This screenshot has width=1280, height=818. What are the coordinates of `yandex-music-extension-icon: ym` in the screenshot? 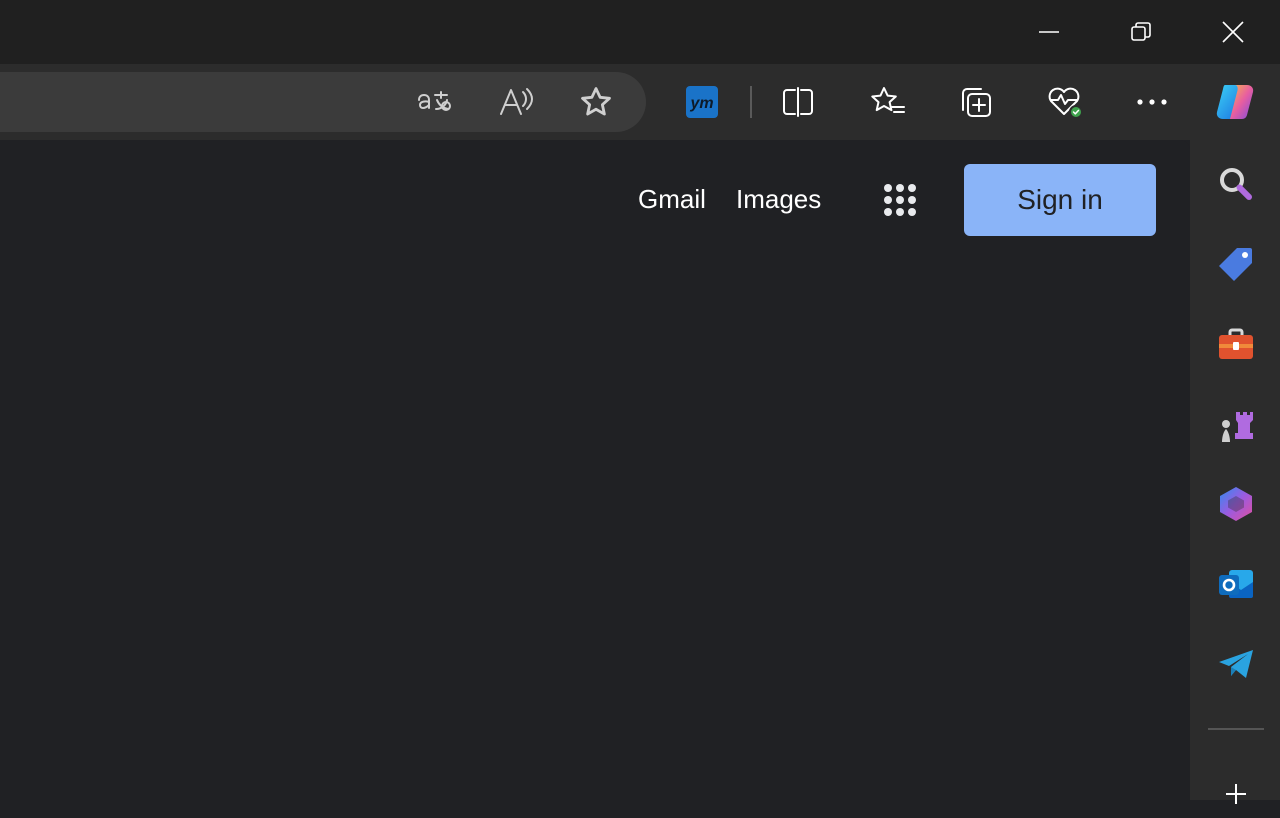 It's located at (702, 102).